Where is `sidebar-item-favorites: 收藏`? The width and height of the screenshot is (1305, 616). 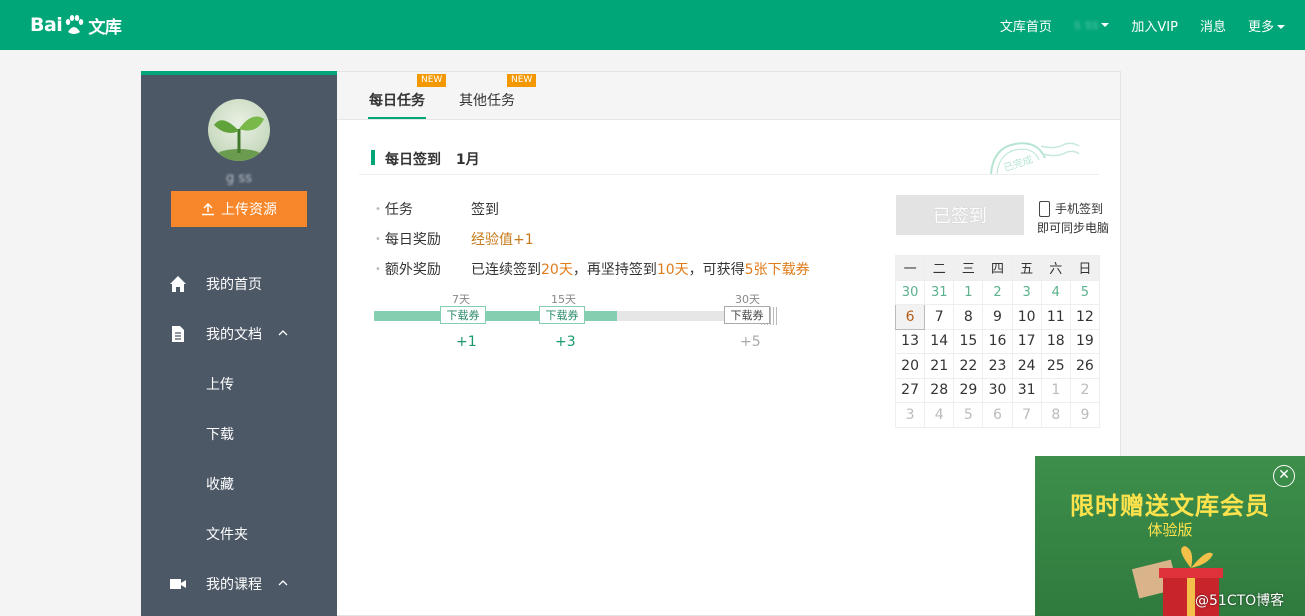
sidebar-item-favorites: 收藏 is located at coordinates (239, 484).